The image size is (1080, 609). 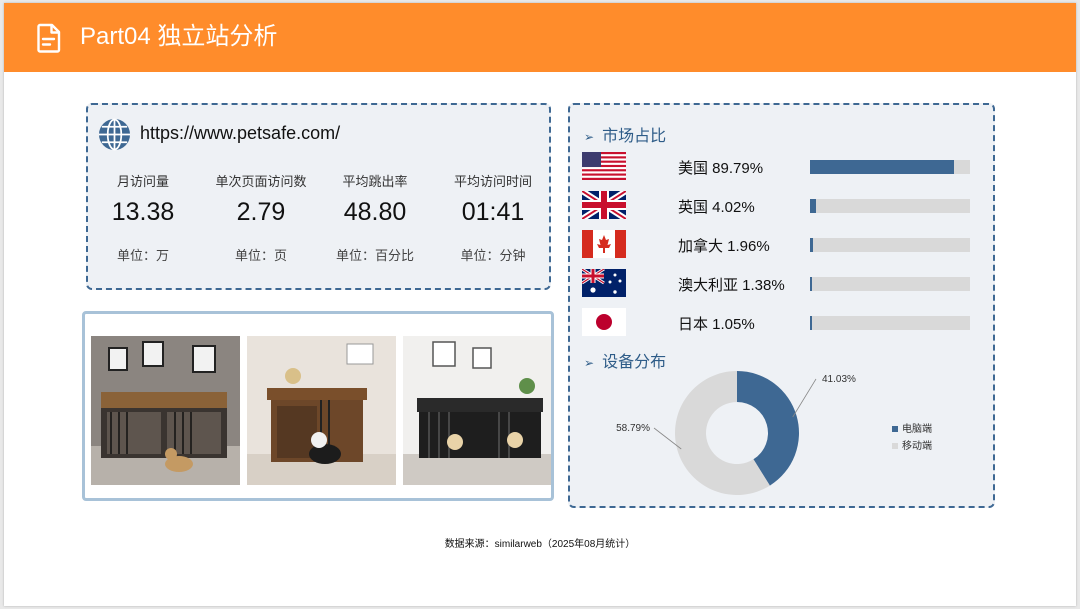 What do you see at coordinates (375, 181) in the screenshot?
I see `metric-label: 平均跳出率` at bounding box center [375, 181].